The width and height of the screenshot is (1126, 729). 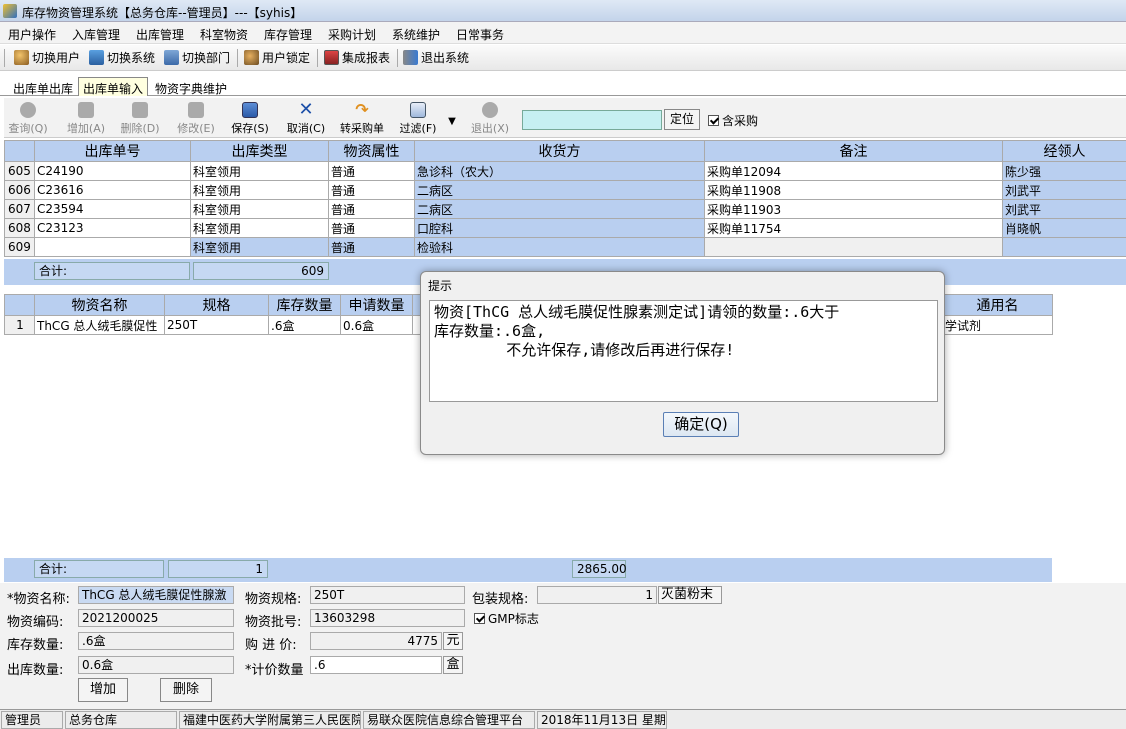 What do you see at coordinates (559, 247) in the screenshot?
I see `receiver-cell: 检验科` at bounding box center [559, 247].